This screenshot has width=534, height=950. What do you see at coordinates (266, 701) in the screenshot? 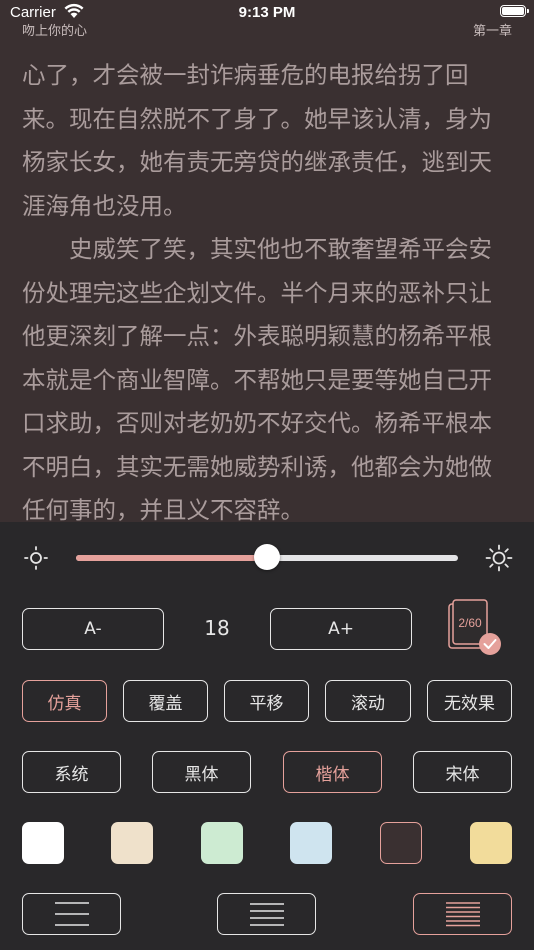
I see `page-turn-slide: 平移` at bounding box center [266, 701].